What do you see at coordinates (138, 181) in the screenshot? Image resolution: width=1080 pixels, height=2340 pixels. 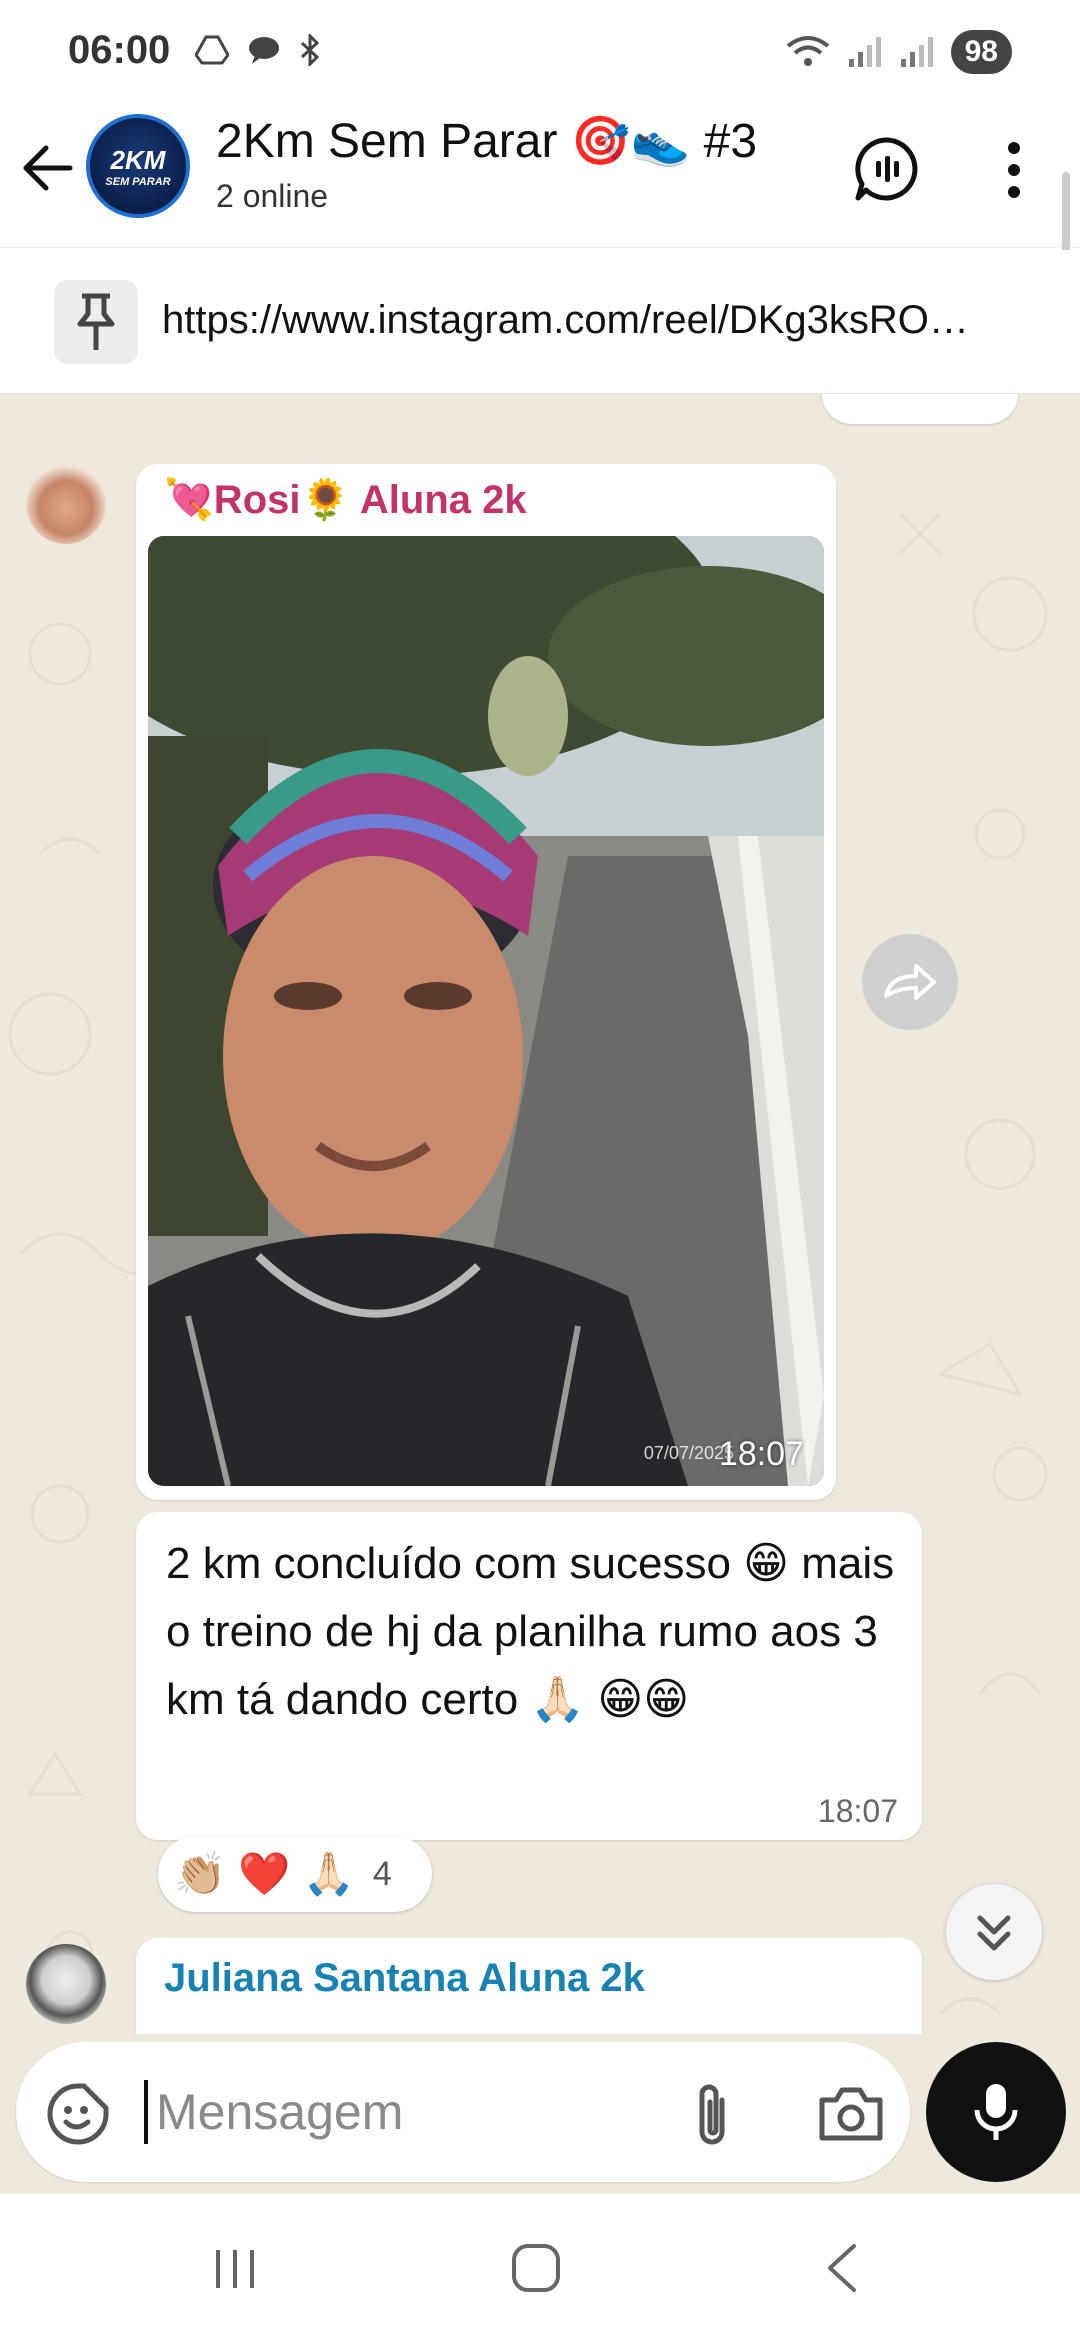 I see `group-avatar-subtext: SEM PARAR` at bounding box center [138, 181].